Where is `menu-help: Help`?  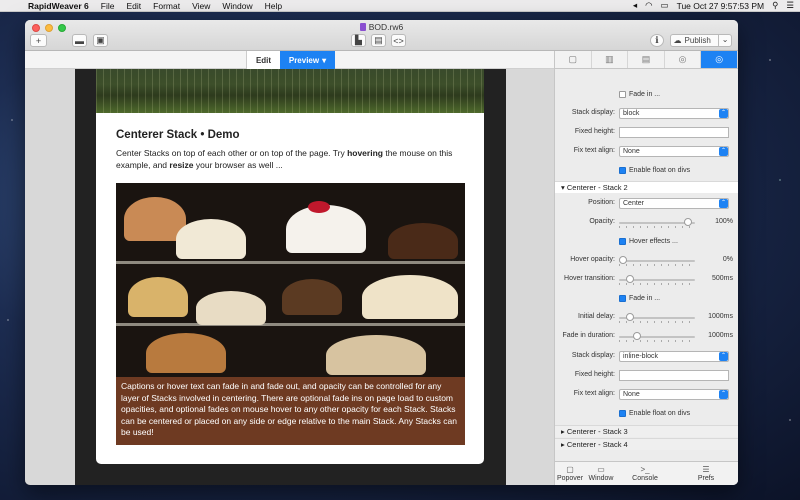
menu-help: Help is located at coordinates (273, 6).